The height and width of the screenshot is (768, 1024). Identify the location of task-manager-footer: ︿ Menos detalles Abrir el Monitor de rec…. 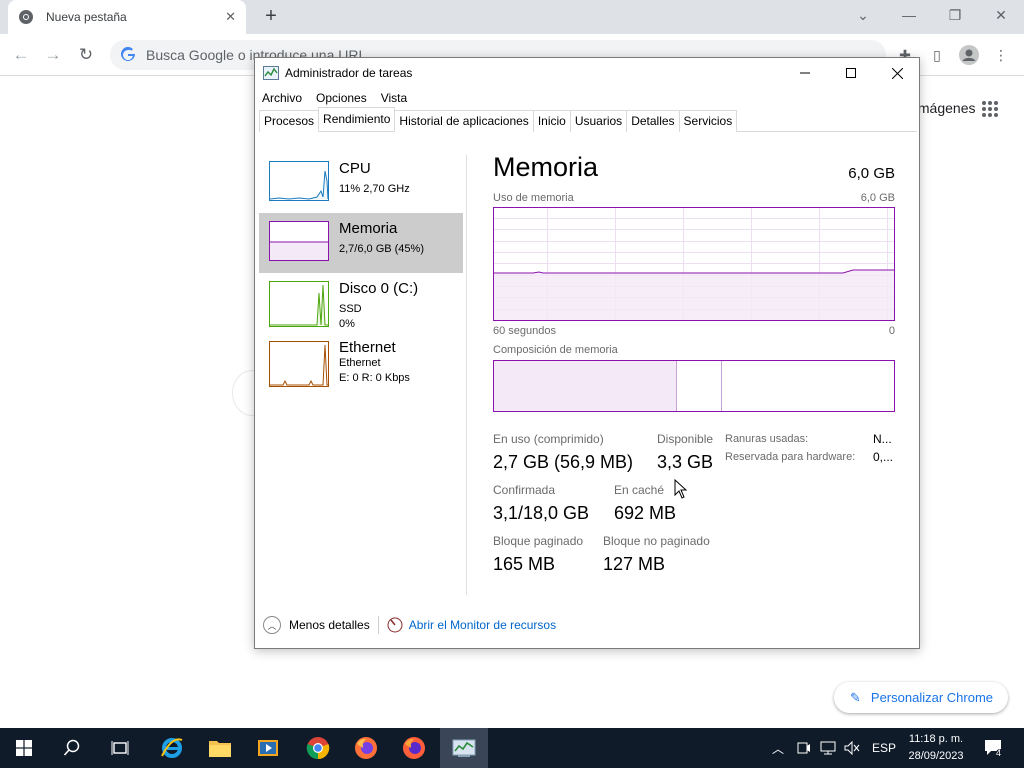
(409, 625).